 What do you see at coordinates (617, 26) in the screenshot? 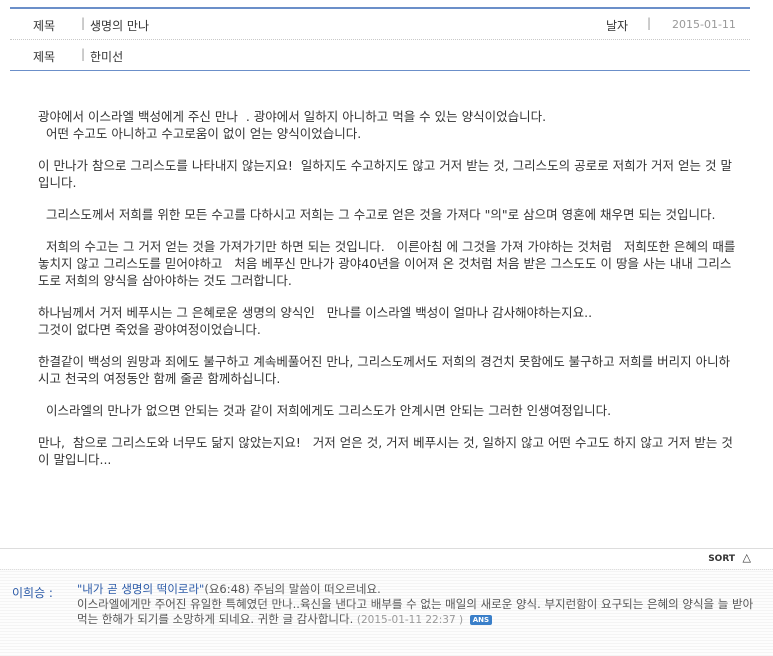
I see `date-label: 날자` at bounding box center [617, 26].